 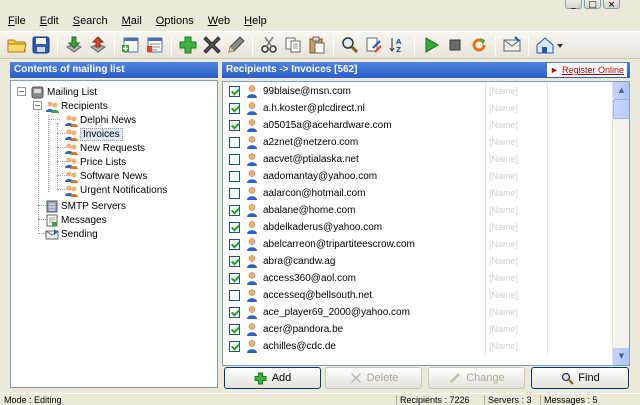 What do you see at coordinates (512, 45) in the screenshot?
I see `mail-envelope-icon` at bounding box center [512, 45].